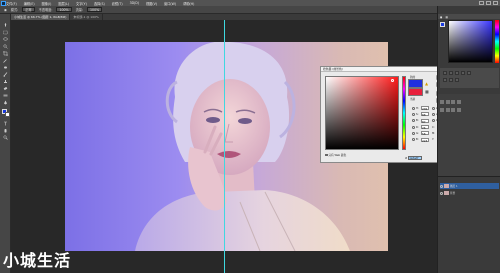 This screenshot has height=273, width=500. Describe the element at coordinates (404, 113) in the screenshot. I see `hue-slider` at that location.